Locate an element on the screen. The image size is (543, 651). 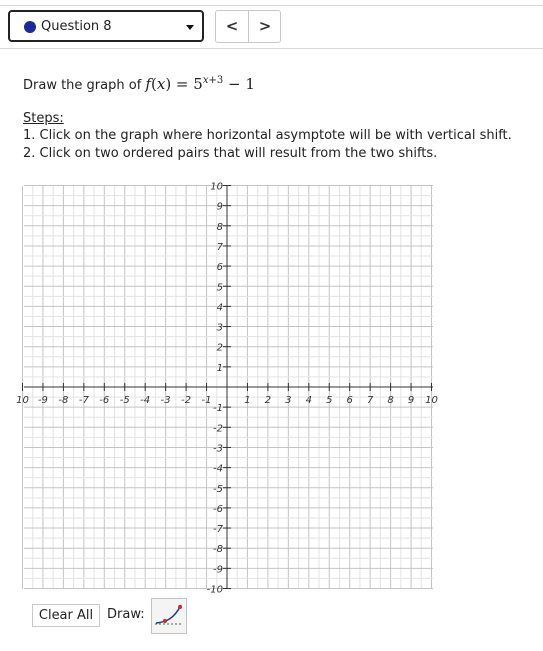
x-tick-label: -8 is located at coordinates (63, 400).